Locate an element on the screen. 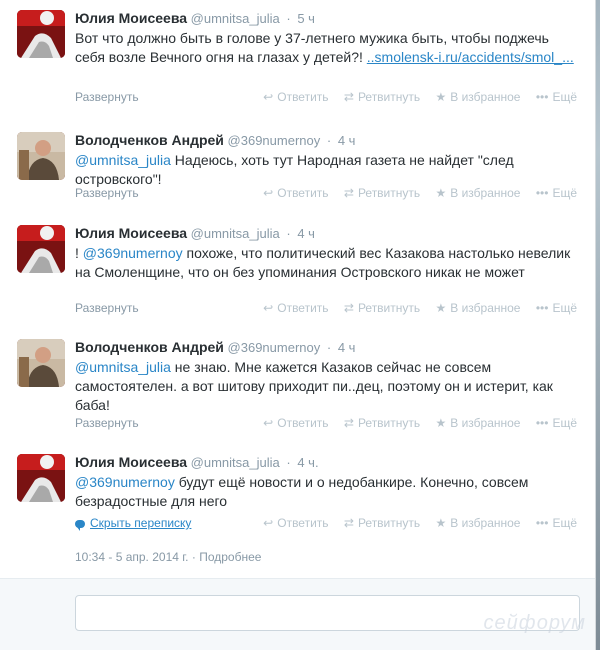 This screenshot has width=600, height=650. tweet-time: 5 ч is located at coordinates (306, 18).